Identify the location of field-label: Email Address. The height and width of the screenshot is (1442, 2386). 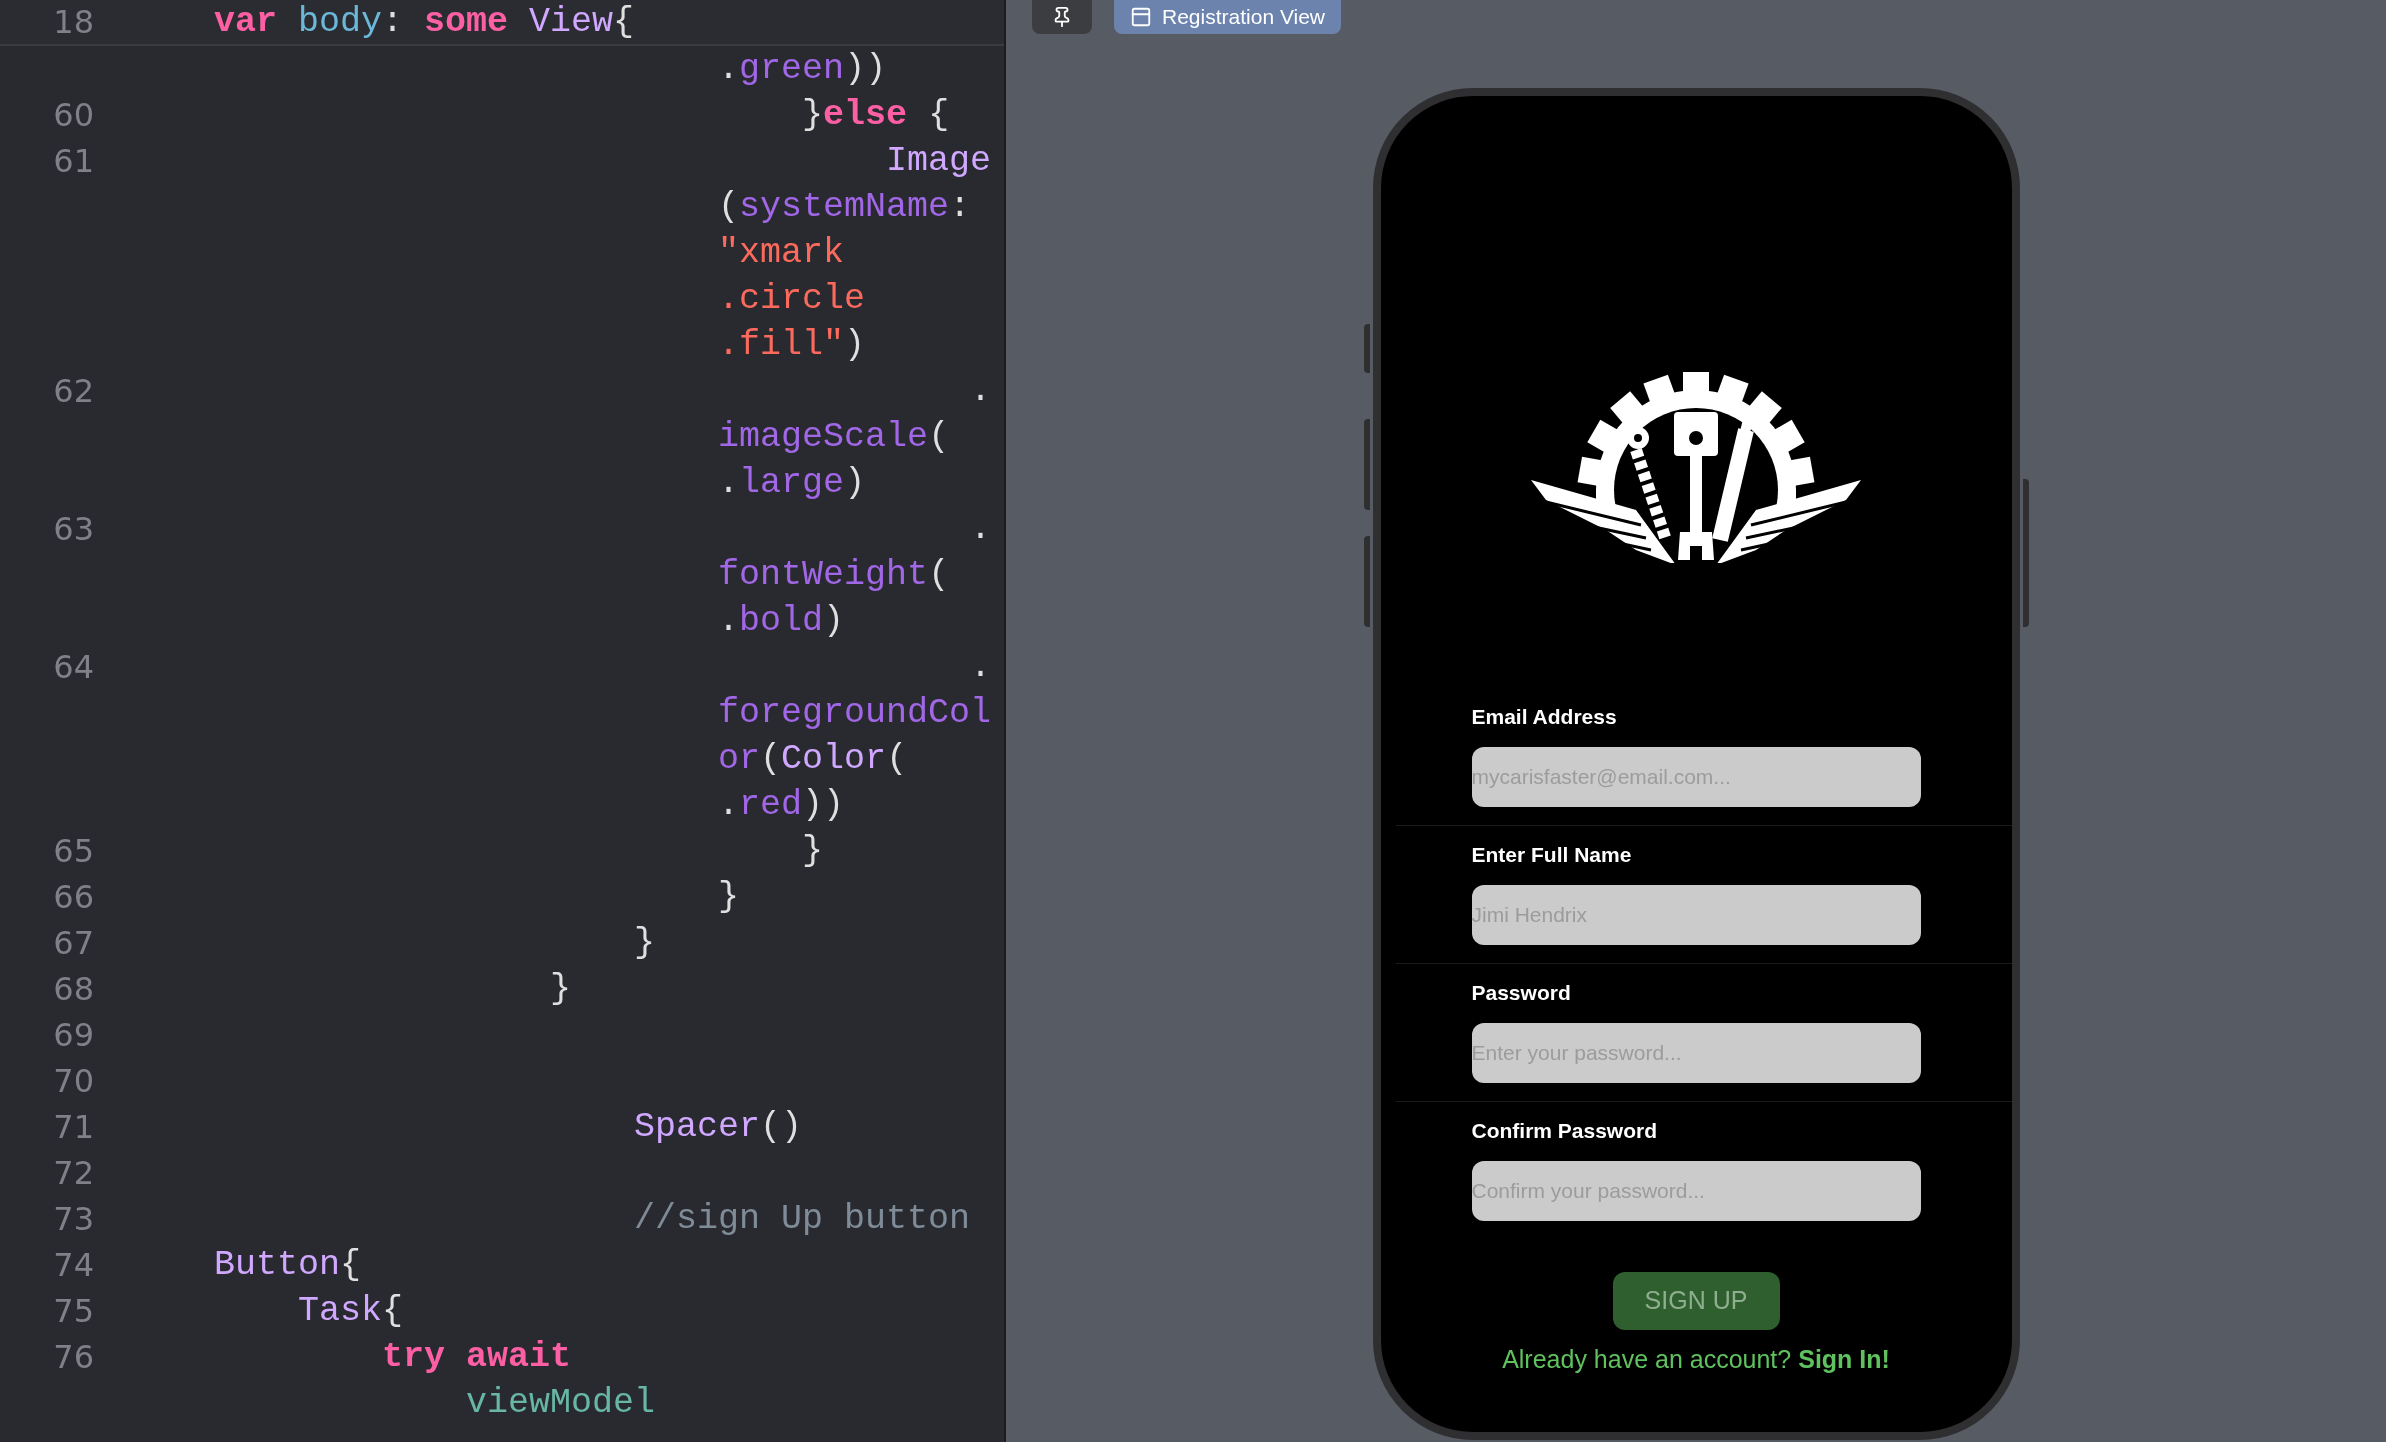
(1544, 717).